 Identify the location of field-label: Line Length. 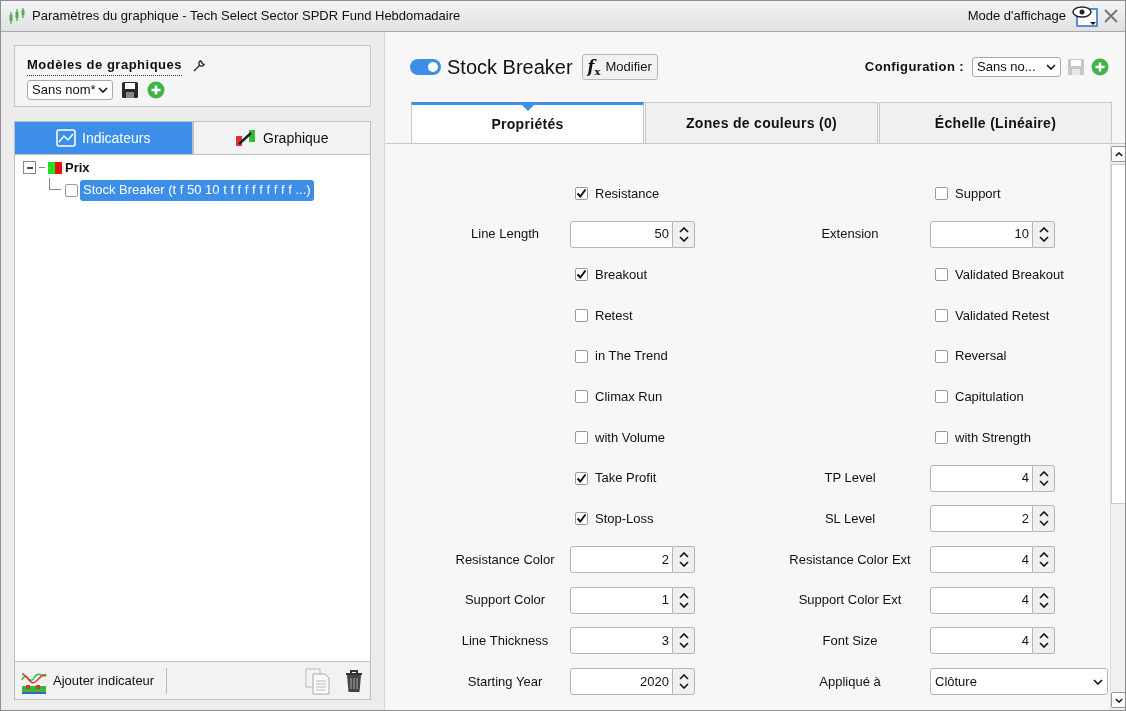
(505, 234).